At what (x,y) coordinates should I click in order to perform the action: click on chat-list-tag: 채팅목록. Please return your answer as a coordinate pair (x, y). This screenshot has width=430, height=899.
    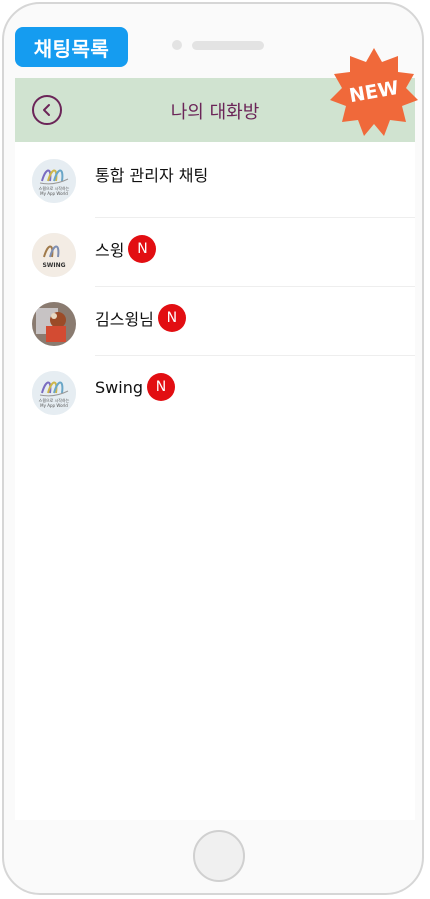
    Looking at the image, I should click on (71, 47).